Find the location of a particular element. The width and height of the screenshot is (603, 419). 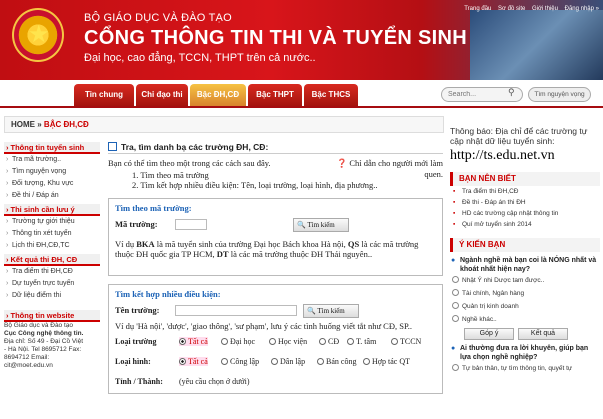

form-icon is located at coordinates (112, 146).